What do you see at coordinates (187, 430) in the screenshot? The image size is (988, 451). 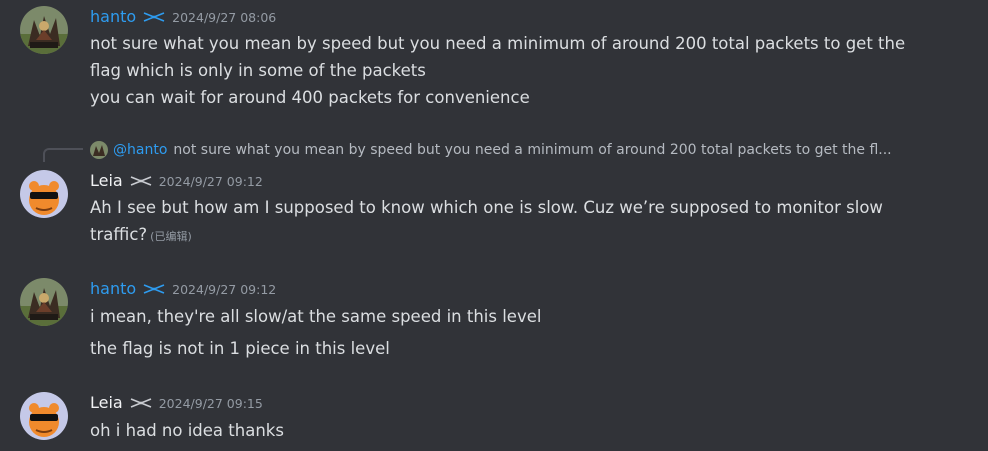 I see `message-line: oh i had no idea thanks` at bounding box center [187, 430].